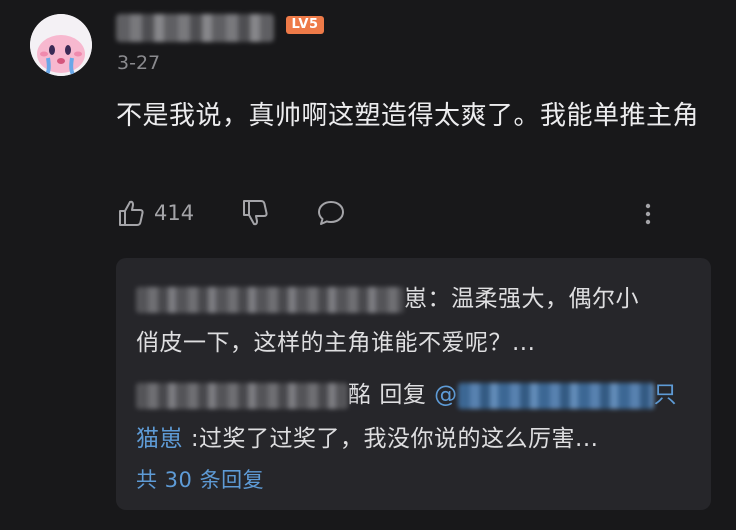 The image size is (736, 530). Describe the element at coordinates (446, 395) in the screenshot. I see `reply-2-at-sign: @` at that location.